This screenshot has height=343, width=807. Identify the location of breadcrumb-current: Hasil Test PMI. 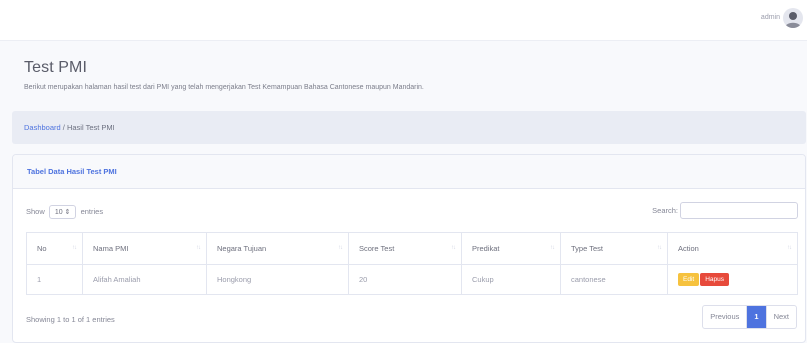
(90, 127).